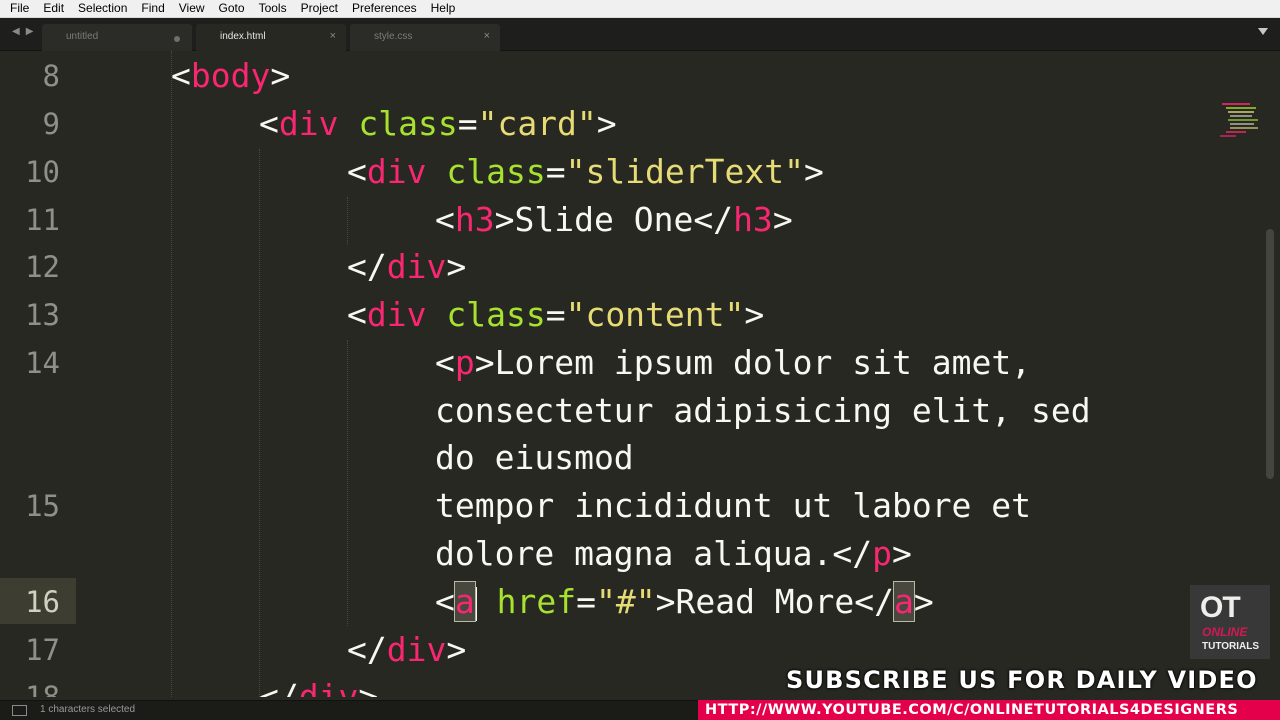 The height and width of the screenshot is (720, 1280). I want to click on text-cursor, so click(475, 603).